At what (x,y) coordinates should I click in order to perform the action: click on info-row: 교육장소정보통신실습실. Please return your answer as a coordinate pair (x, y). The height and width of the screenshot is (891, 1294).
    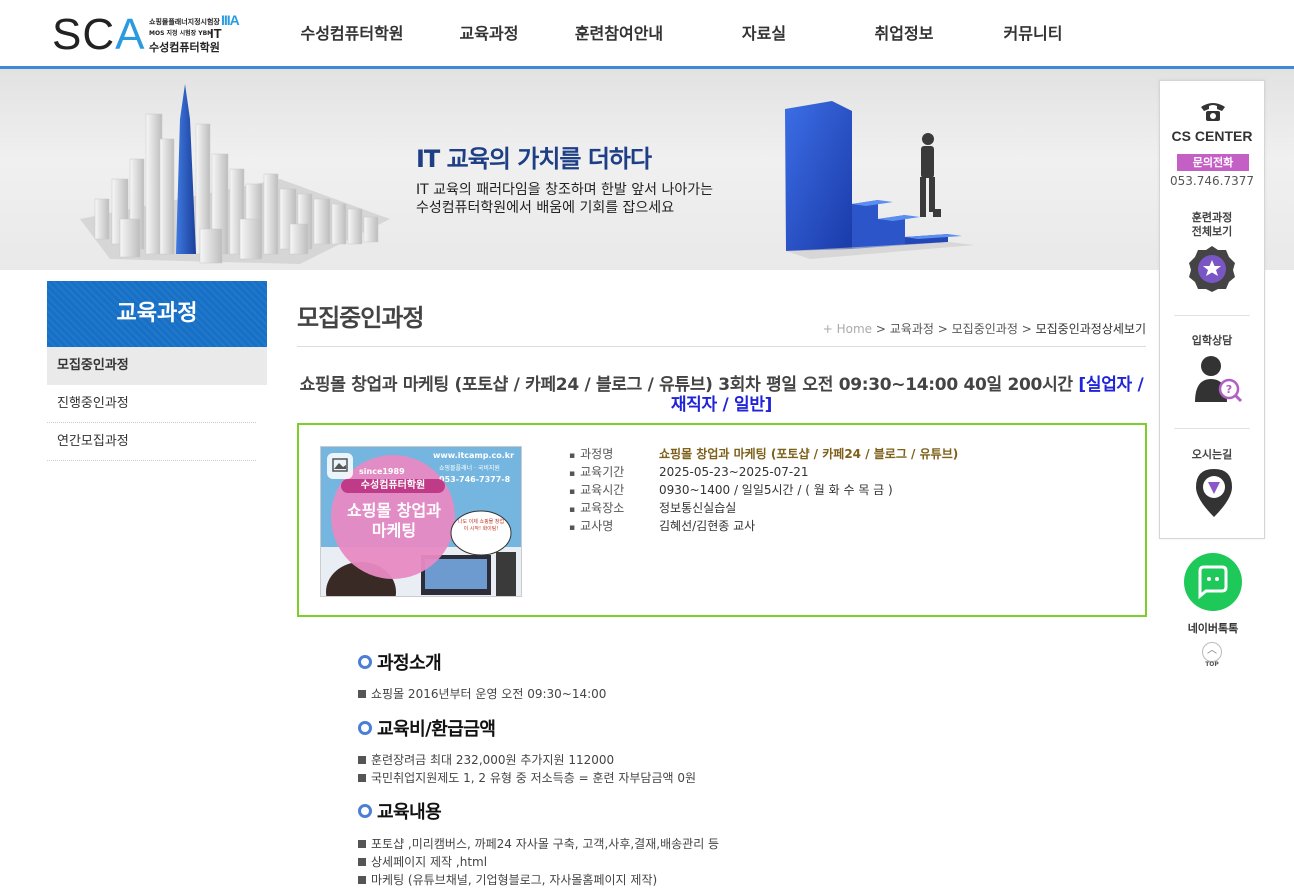
    Looking at the image, I should click on (763, 508).